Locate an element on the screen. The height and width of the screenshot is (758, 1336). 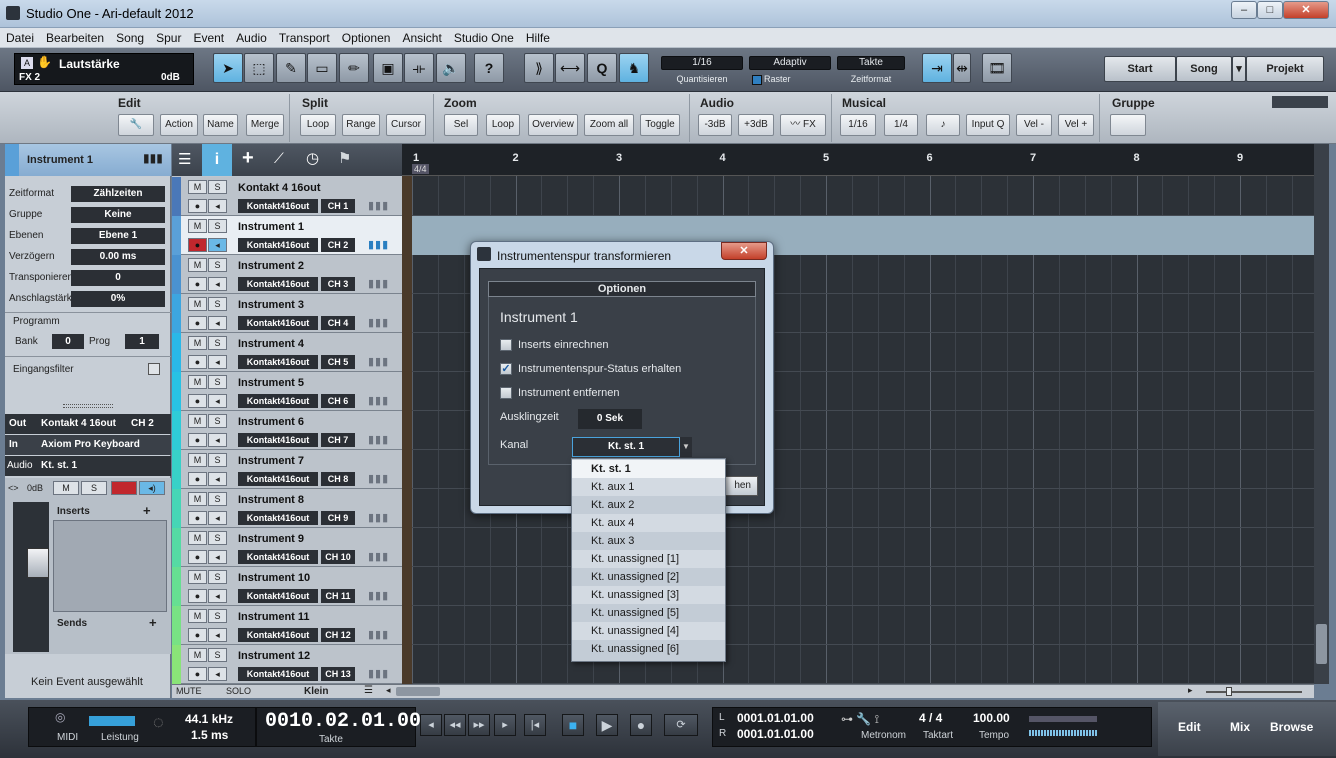
kanal-option: Kt. unassigned [1] is located at coordinates (648, 559).